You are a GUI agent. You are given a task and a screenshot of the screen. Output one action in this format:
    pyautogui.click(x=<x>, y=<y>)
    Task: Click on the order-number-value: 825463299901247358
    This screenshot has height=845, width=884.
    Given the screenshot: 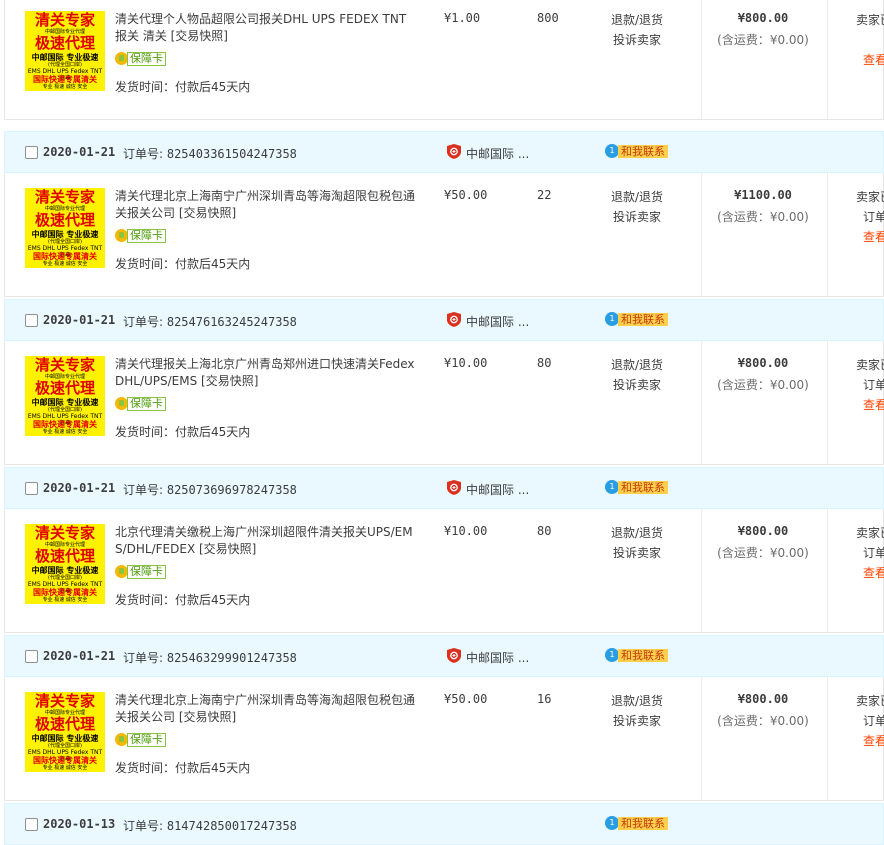 What is the action you would take?
    pyautogui.click(x=231, y=658)
    